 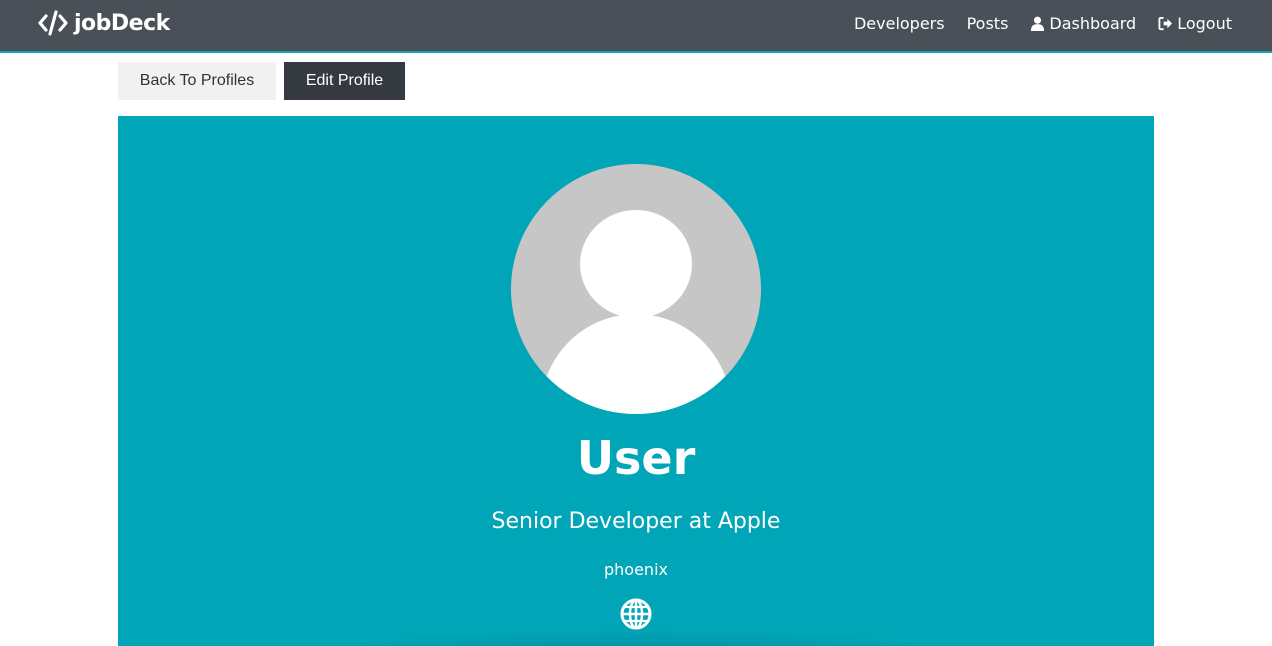 What do you see at coordinates (636, 264) in the screenshot?
I see `avatar-head-shape` at bounding box center [636, 264].